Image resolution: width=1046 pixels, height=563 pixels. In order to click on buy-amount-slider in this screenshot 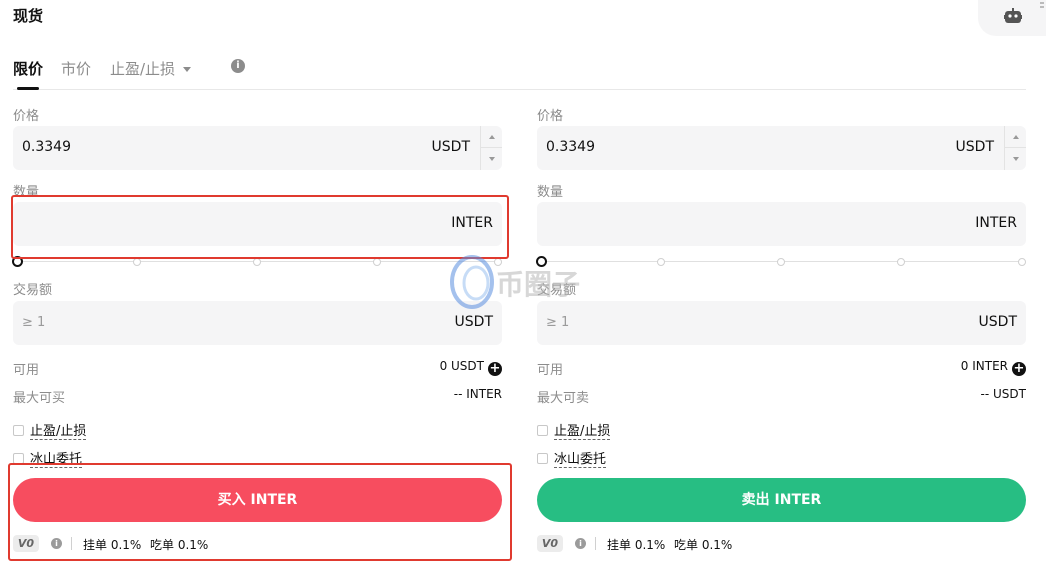, I will do `click(257, 262)`.